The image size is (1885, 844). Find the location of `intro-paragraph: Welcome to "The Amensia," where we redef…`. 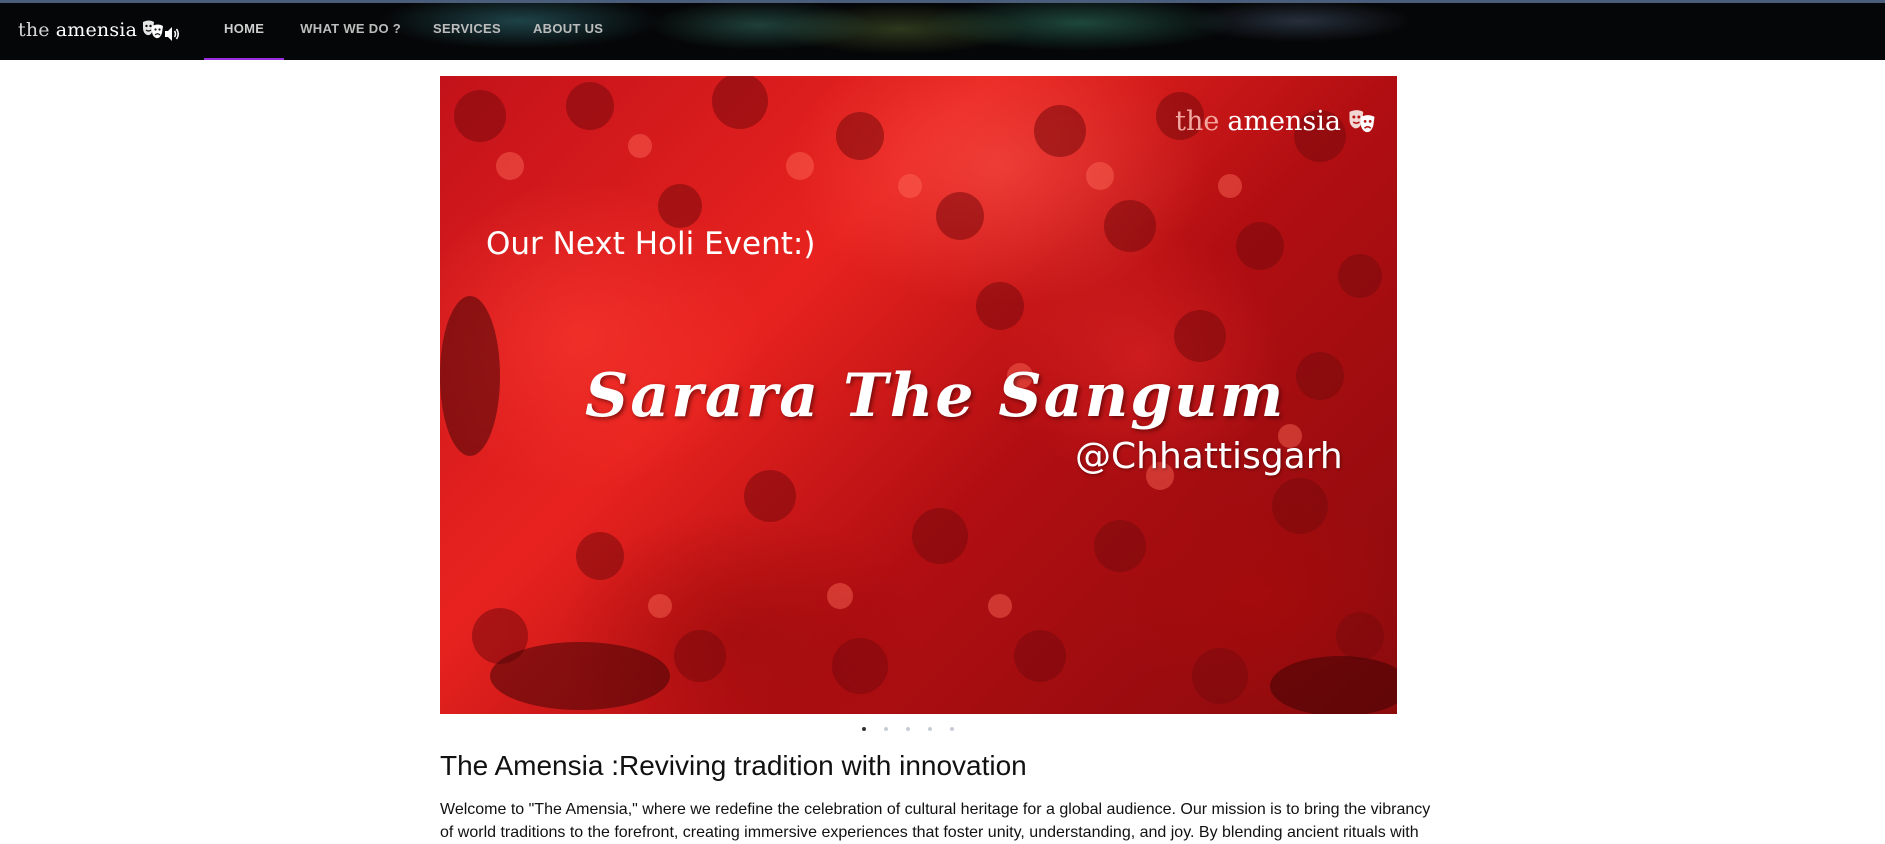

intro-paragraph: Welcome to "The Amensia," where we redef… is located at coordinates (935, 821).